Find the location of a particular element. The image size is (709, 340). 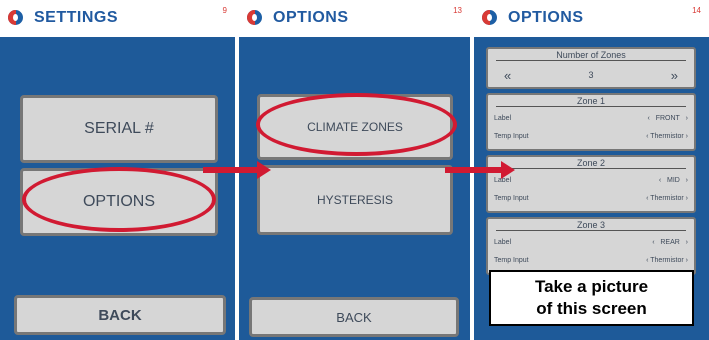

header: SETTINGS 9 is located at coordinates (117, 18).